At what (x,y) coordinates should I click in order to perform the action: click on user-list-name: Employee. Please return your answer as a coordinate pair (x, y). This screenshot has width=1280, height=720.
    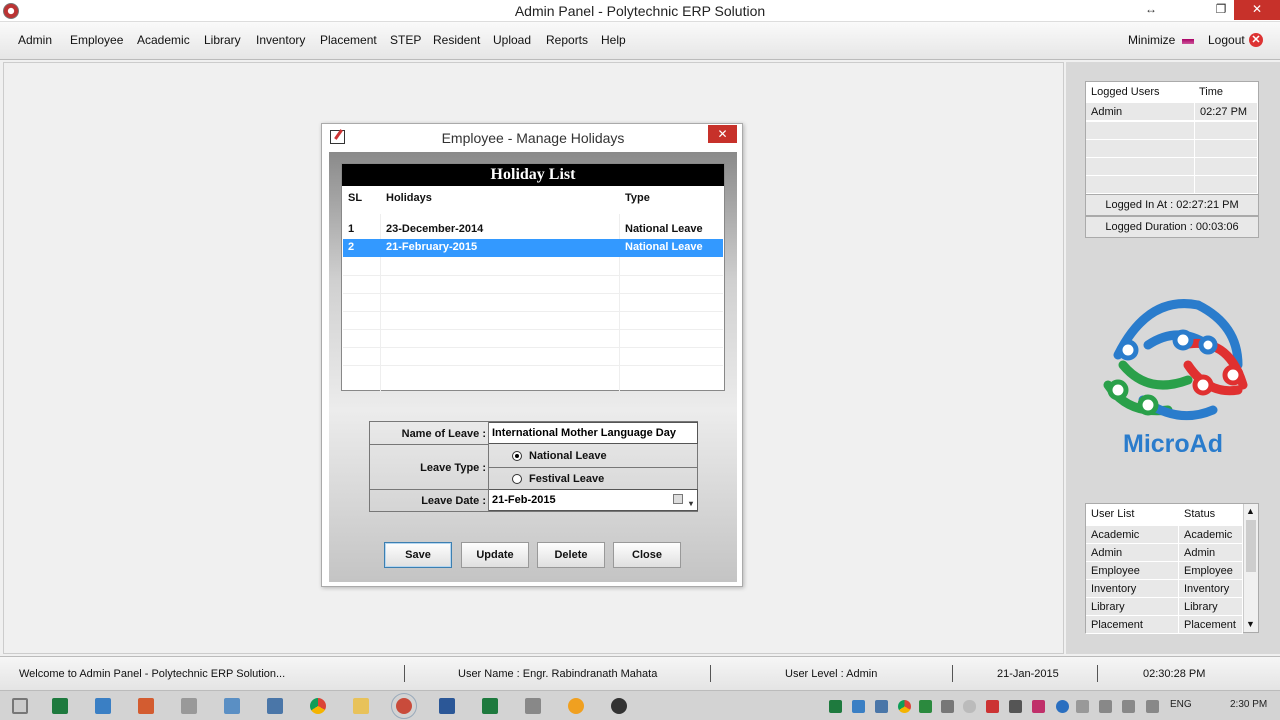
    Looking at the image, I should click on (1132, 571).